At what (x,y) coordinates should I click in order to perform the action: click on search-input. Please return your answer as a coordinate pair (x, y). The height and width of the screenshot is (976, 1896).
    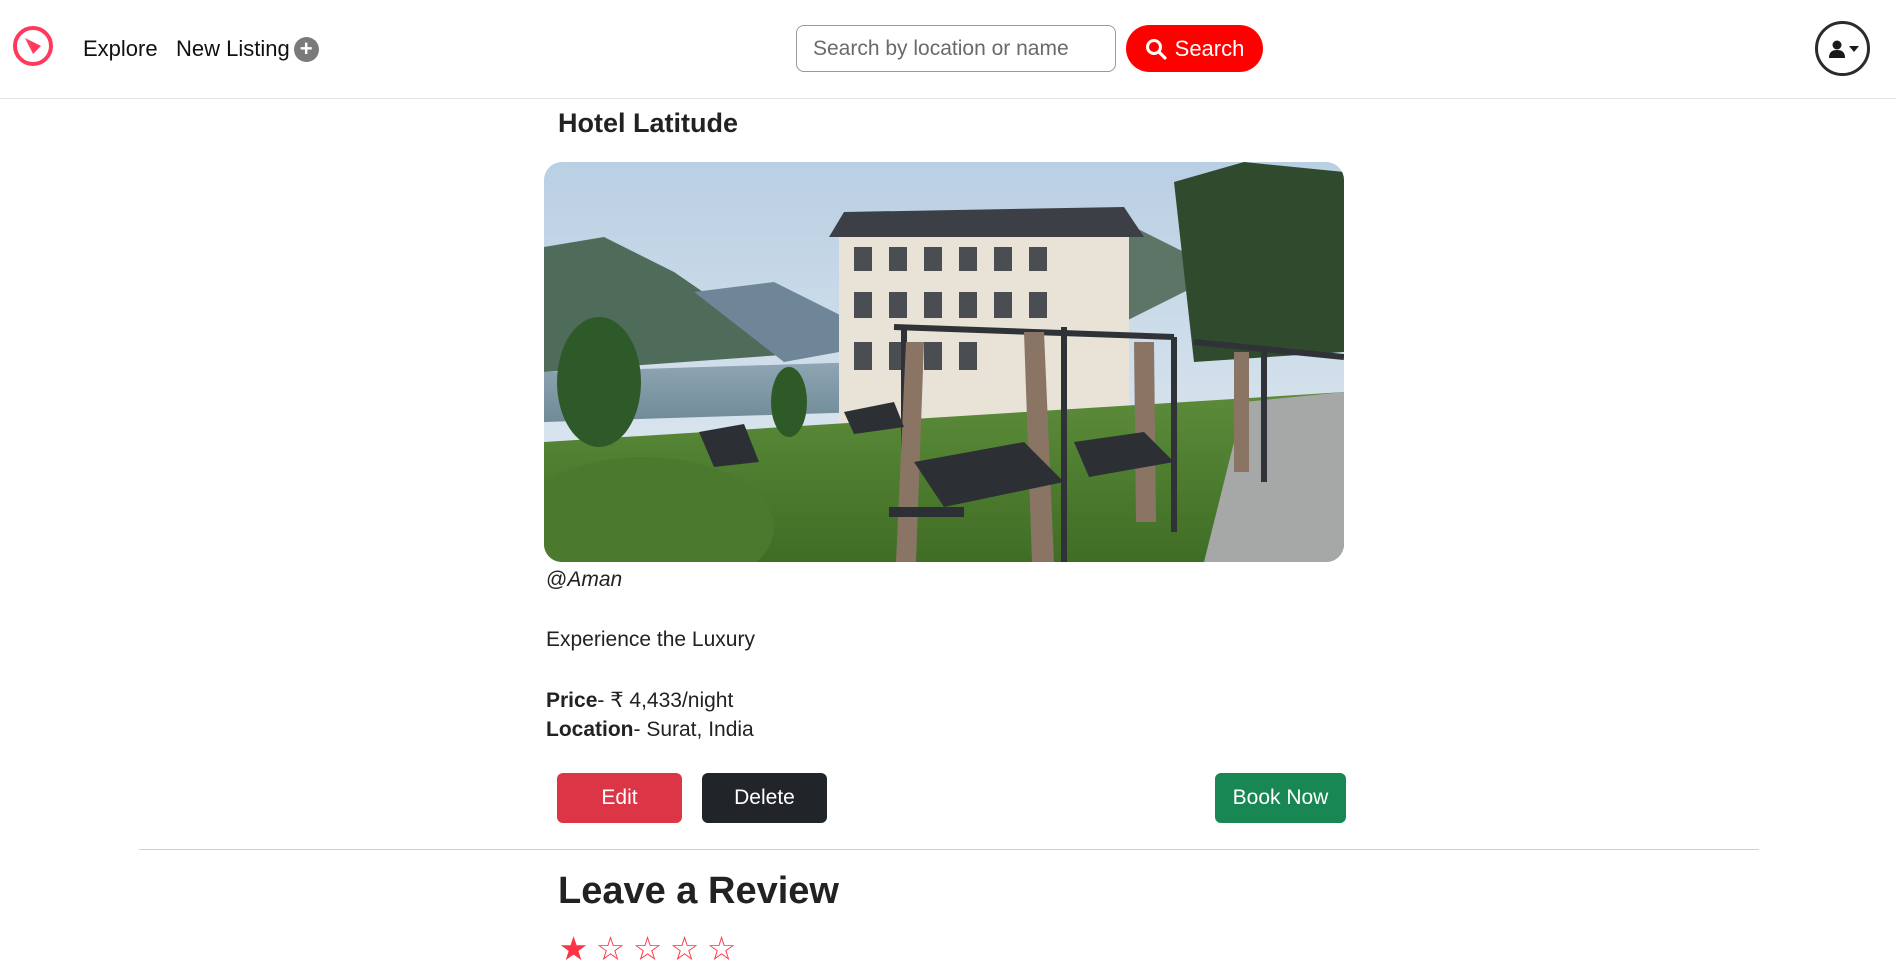
    Looking at the image, I should click on (956, 48).